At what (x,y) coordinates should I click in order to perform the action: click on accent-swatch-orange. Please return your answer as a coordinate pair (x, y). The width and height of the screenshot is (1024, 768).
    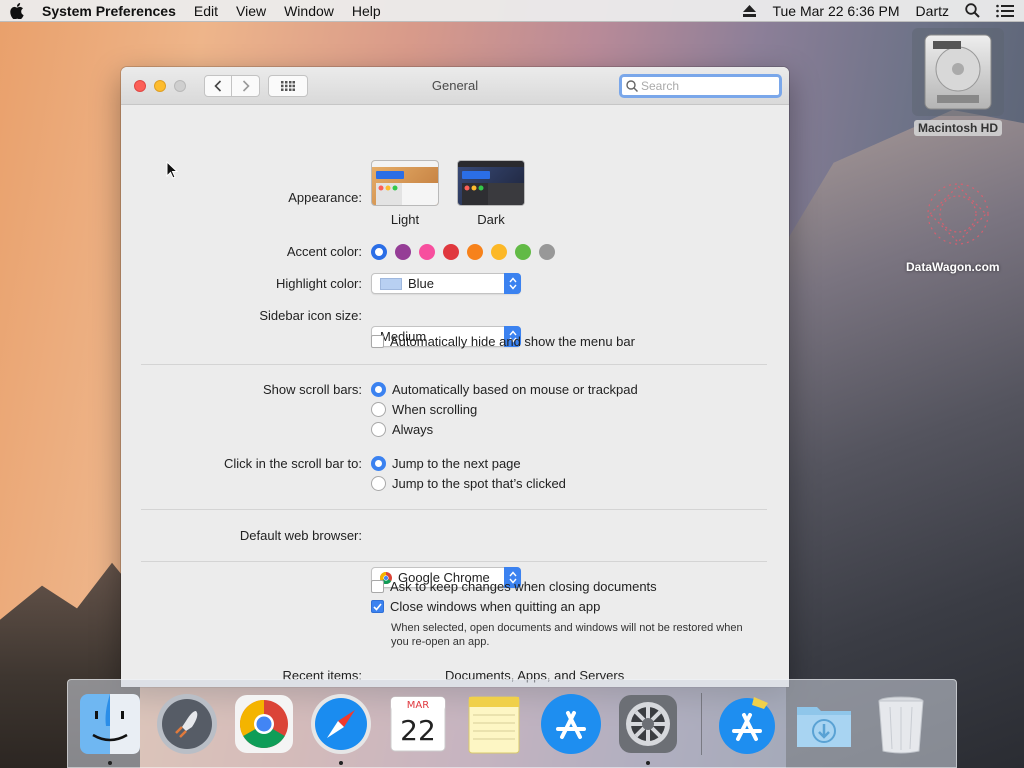
    Looking at the image, I should click on (475, 252).